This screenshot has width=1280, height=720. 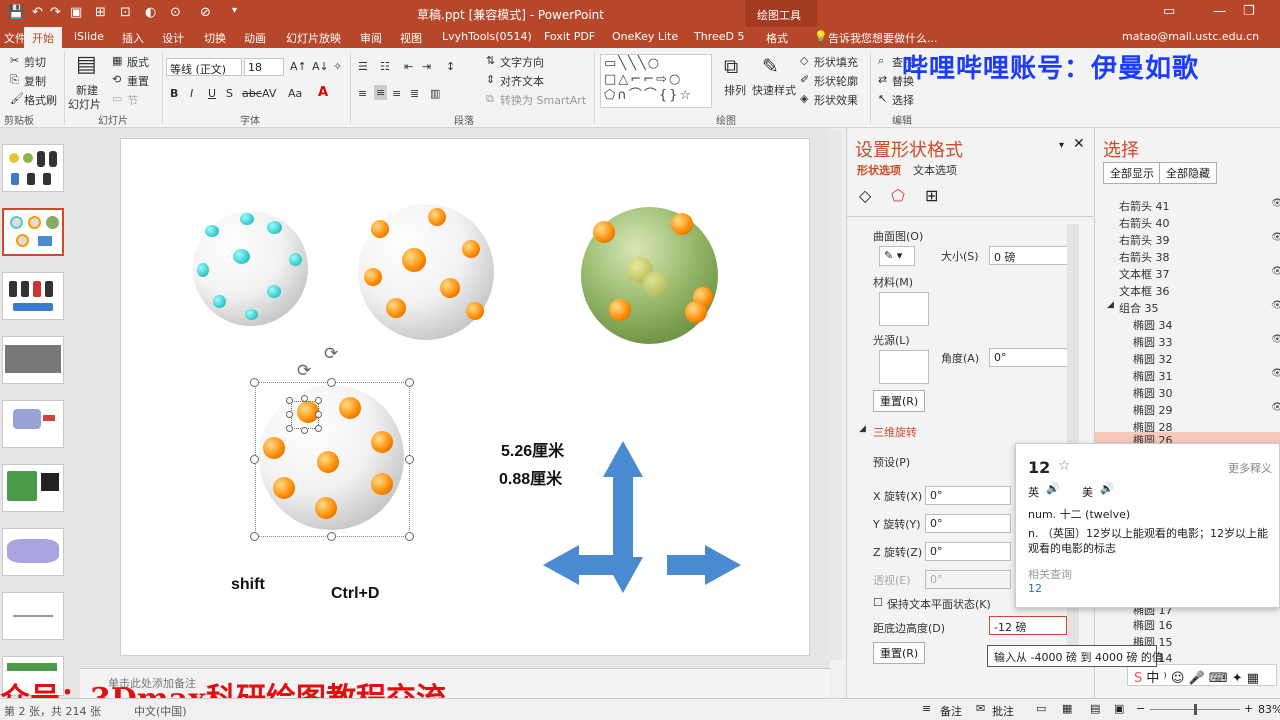 What do you see at coordinates (33, 232) in the screenshot?
I see `slide-thumbnail-selected` at bounding box center [33, 232].